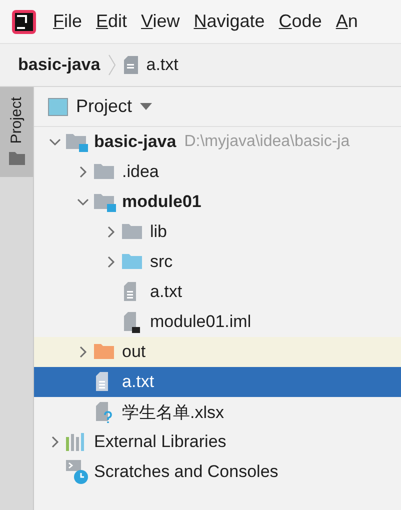 This screenshot has height=510, width=401. What do you see at coordinates (217, 232) in the screenshot?
I see `tree-row: lib` at bounding box center [217, 232].